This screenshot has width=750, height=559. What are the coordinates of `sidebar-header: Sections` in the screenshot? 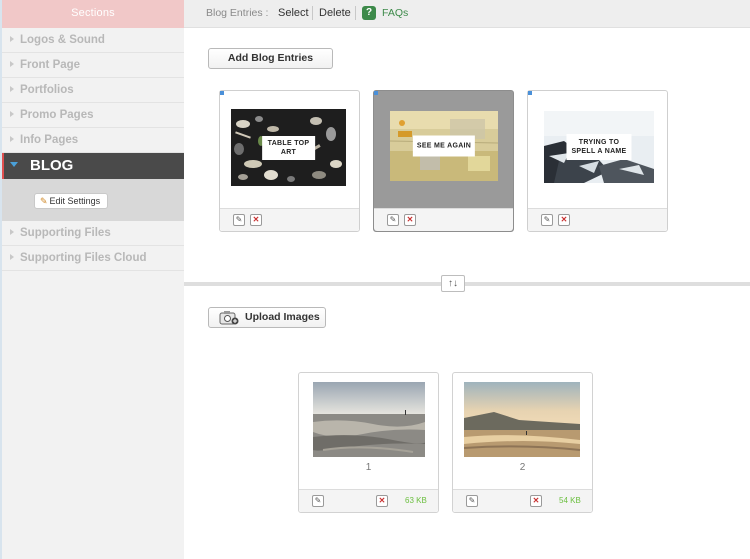 It's located at (93, 14).